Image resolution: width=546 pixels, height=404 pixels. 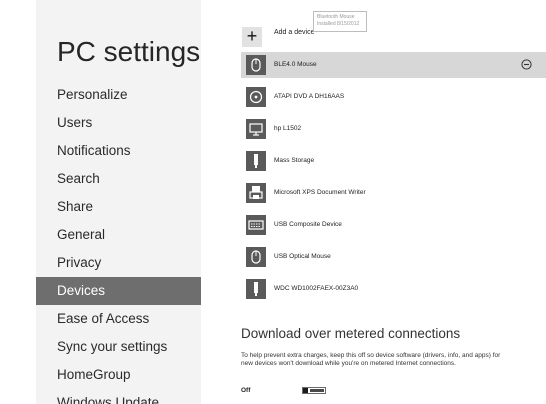 I want to click on device-name: BLE4.0 Mouse, so click(x=295, y=64).